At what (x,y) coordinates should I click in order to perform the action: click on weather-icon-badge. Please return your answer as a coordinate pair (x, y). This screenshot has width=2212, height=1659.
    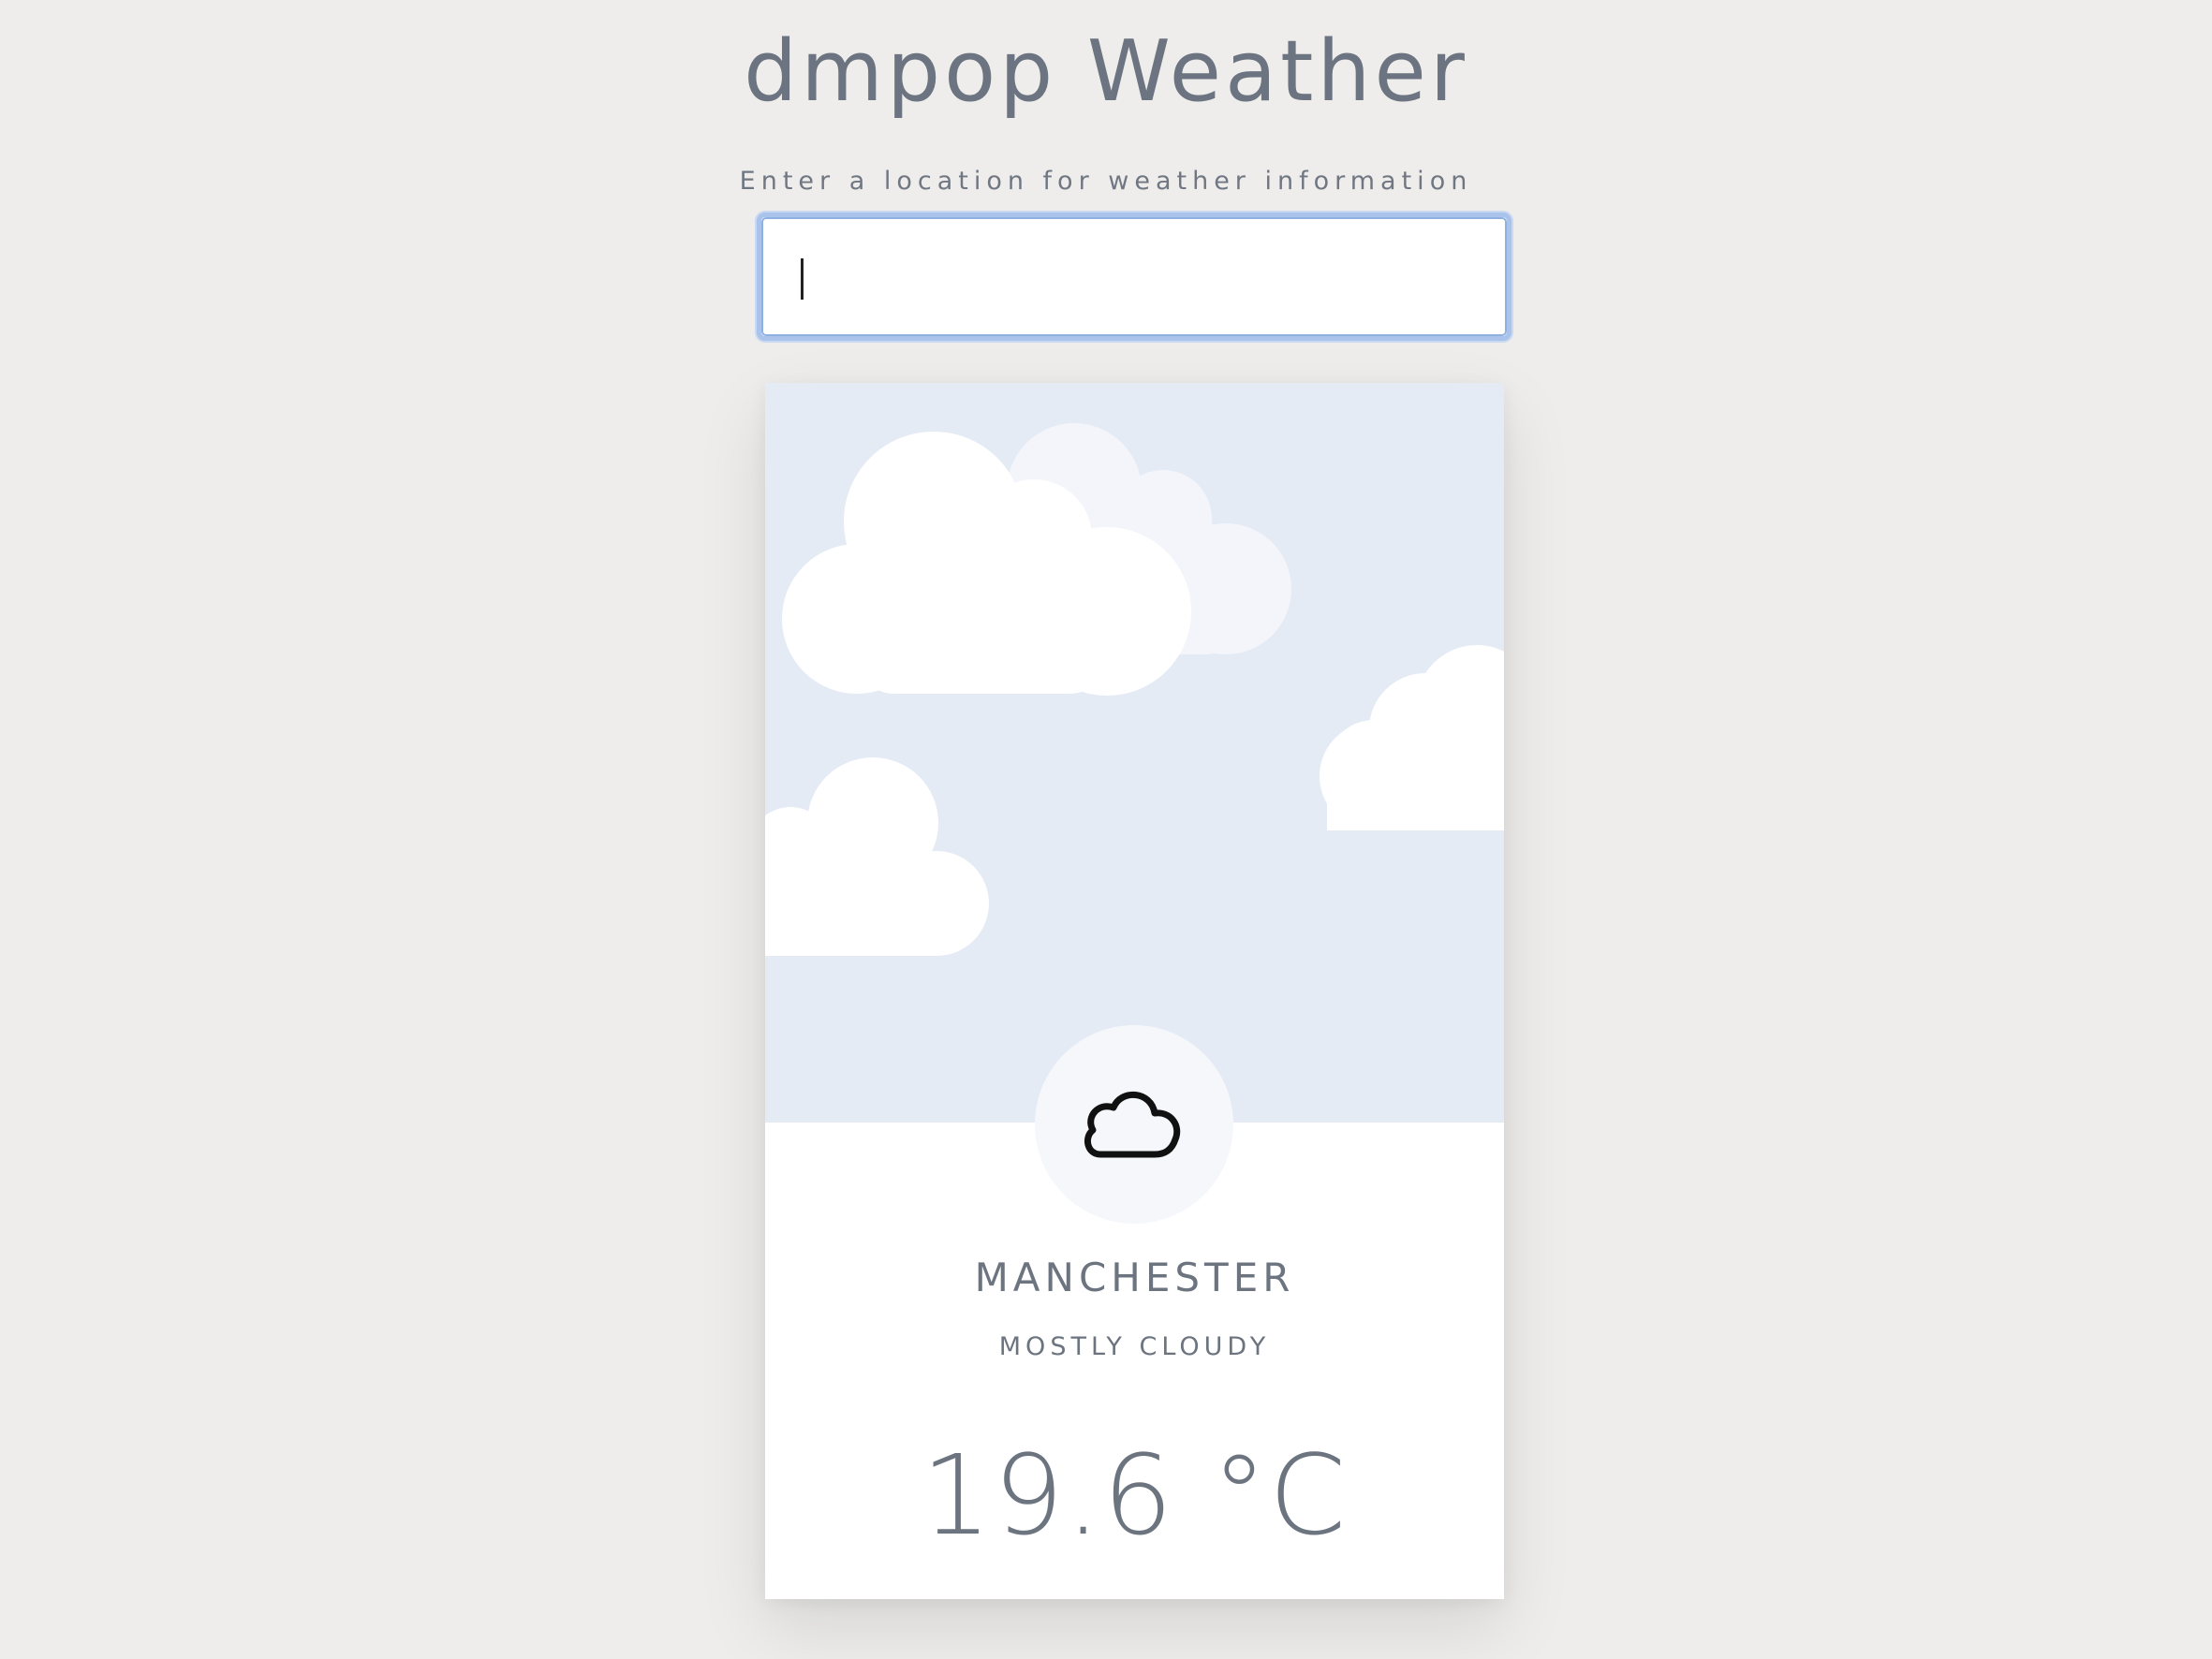
    Looking at the image, I should click on (1134, 1124).